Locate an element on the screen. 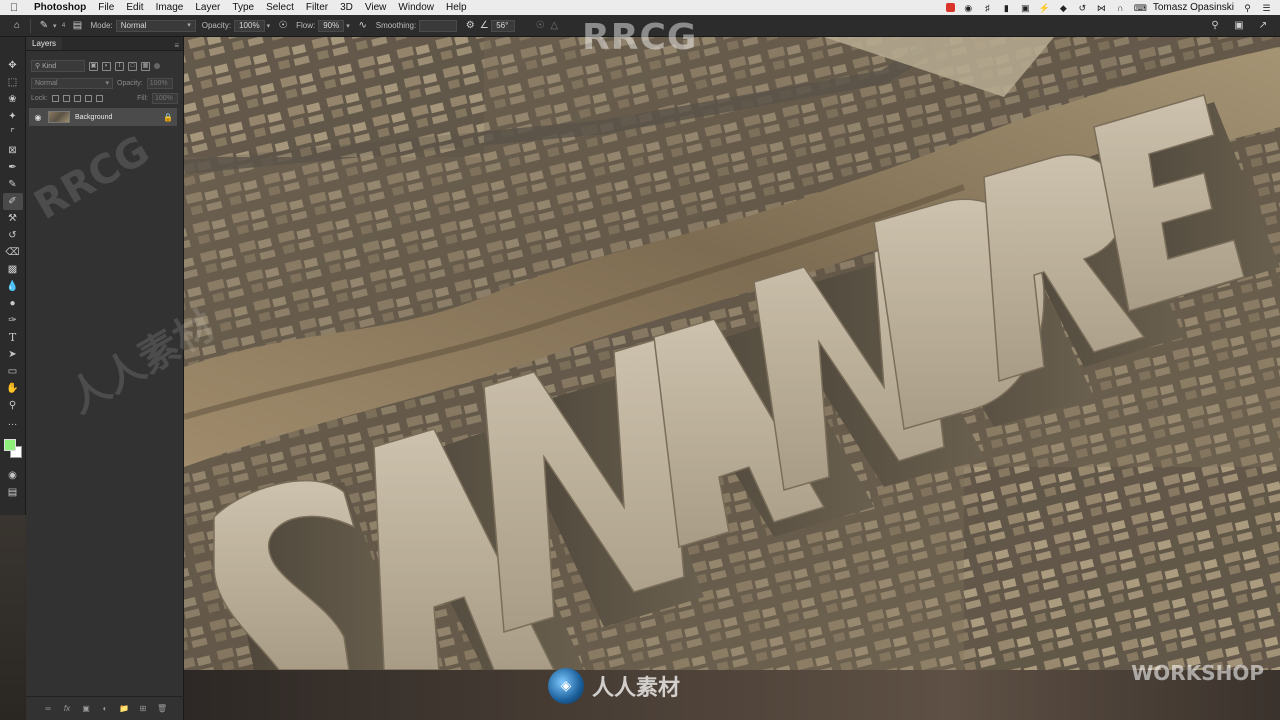  creative-cloud-icon: ◉ is located at coordinates (968, 8).